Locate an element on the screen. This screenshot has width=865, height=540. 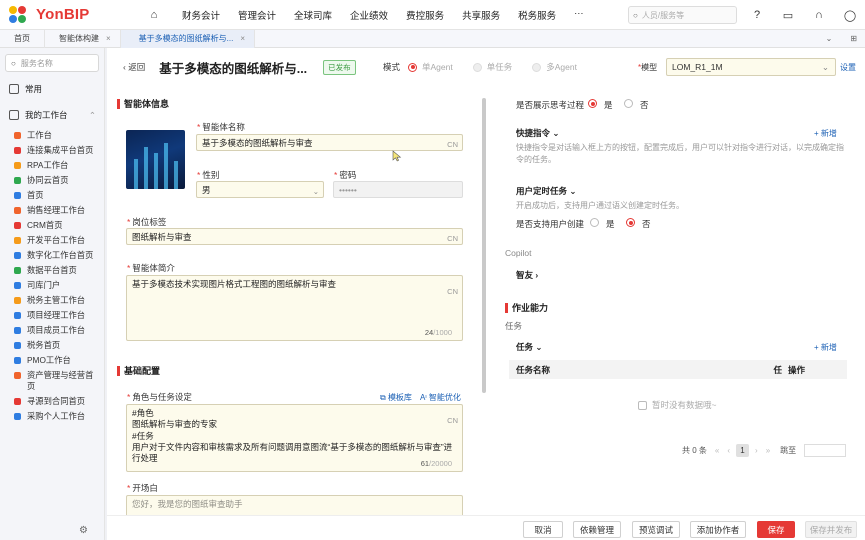
nav-item-shared: 共享服务 is located at coordinates (481, 15).